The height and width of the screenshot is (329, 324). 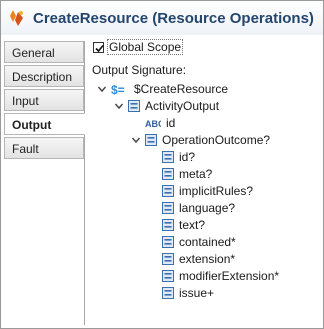 What do you see at coordinates (139, 70) in the screenshot?
I see `output-signature-label: Output Signature:` at bounding box center [139, 70].